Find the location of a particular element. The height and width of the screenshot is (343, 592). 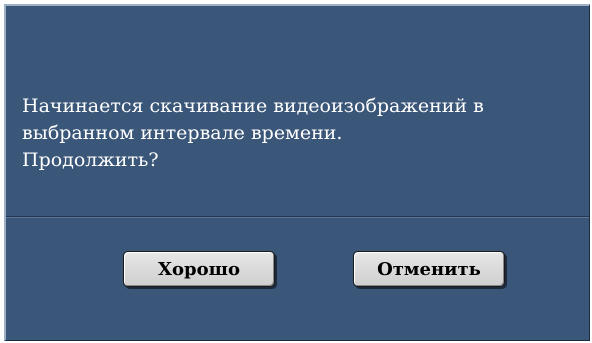

message-line-3: Продолжить? is located at coordinates (90, 160).